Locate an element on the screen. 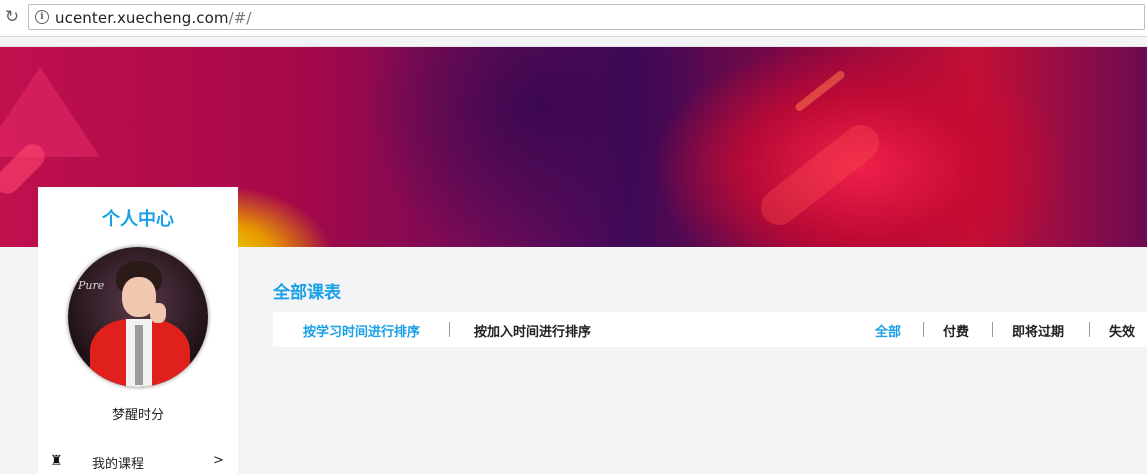 The image size is (1147, 474). filter-all: 全部 is located at coordinates (888, 330).